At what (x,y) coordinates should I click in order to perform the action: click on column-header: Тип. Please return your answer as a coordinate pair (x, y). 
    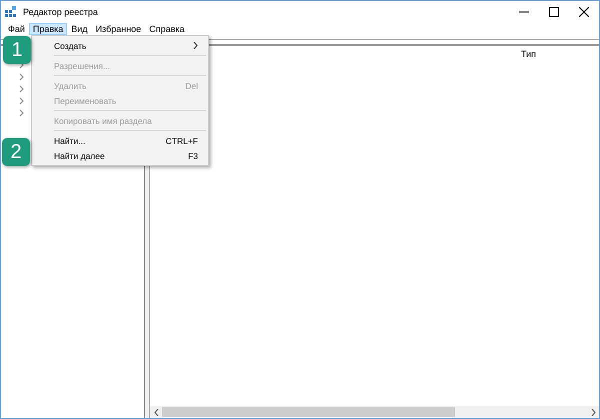
    Looking at the image, I should click on (528, 54).